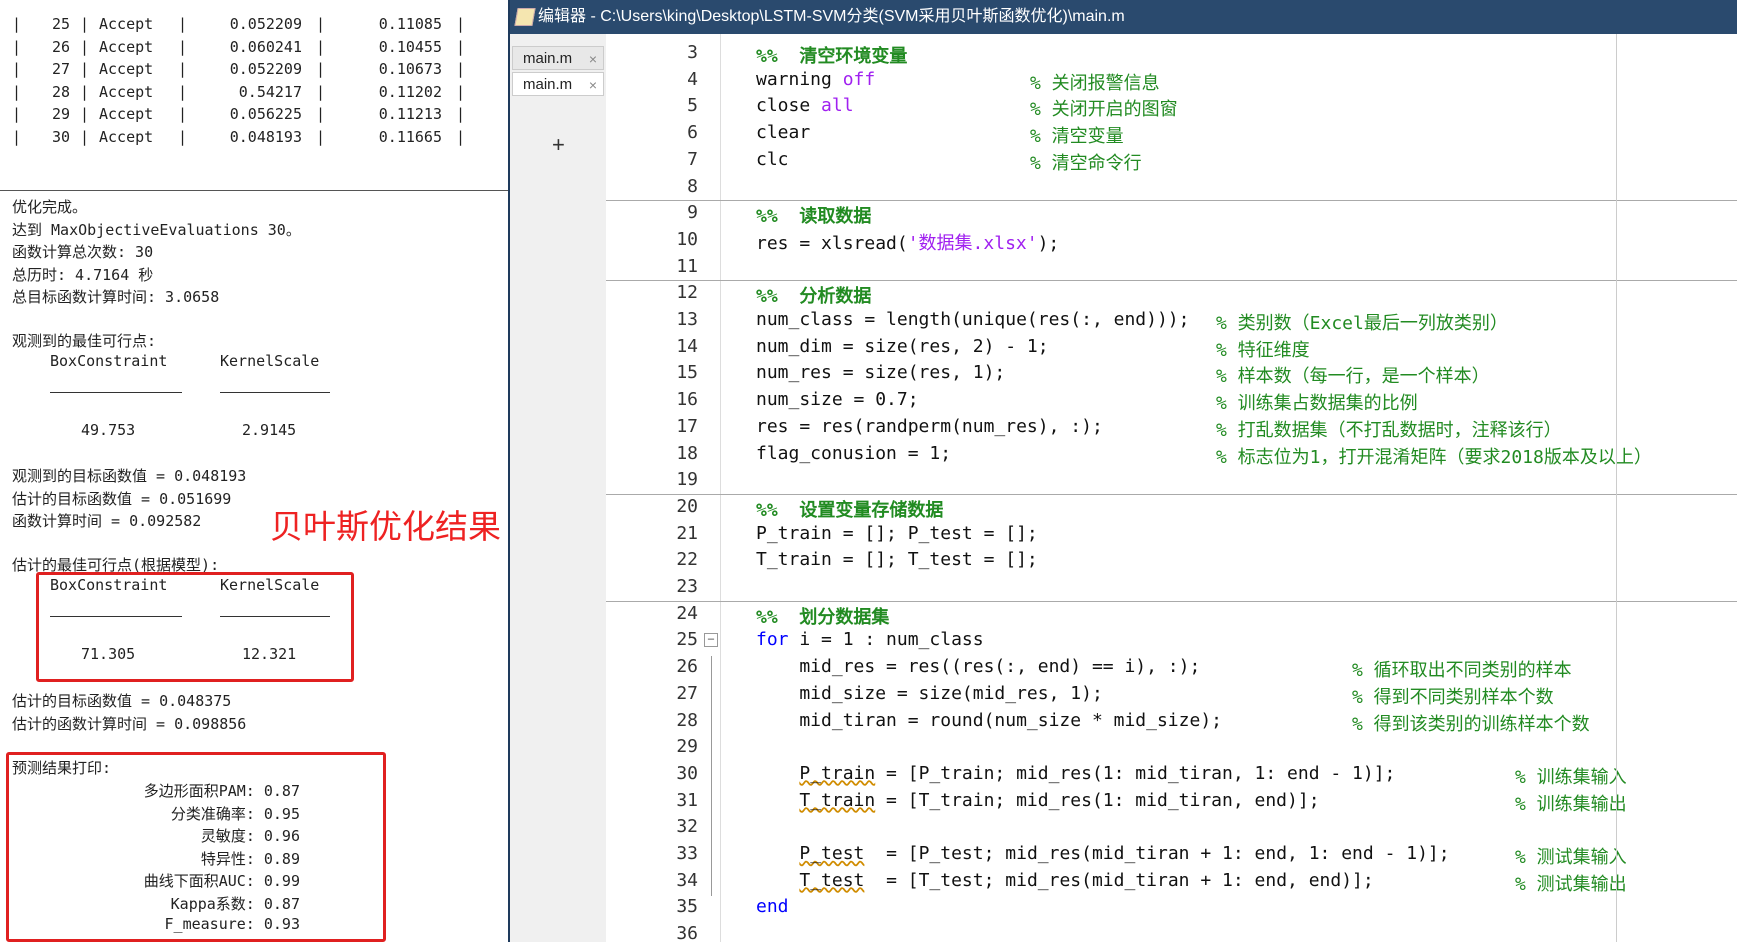  Describe the element at coordinates (235, 903) in the screenshot. I see `prediction-line: Kappa系数: 0.87` at that location.